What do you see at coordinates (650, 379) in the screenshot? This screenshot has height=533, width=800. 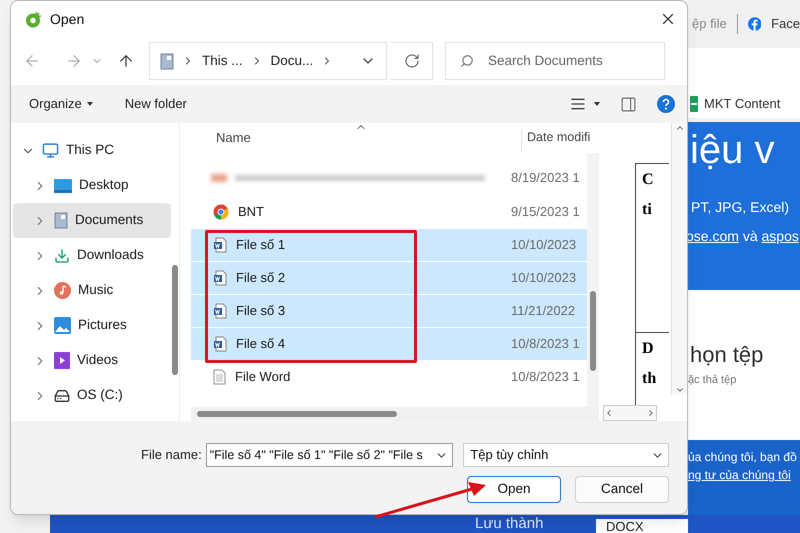 I see `preview-text: th` at bounding box center [650, 379].